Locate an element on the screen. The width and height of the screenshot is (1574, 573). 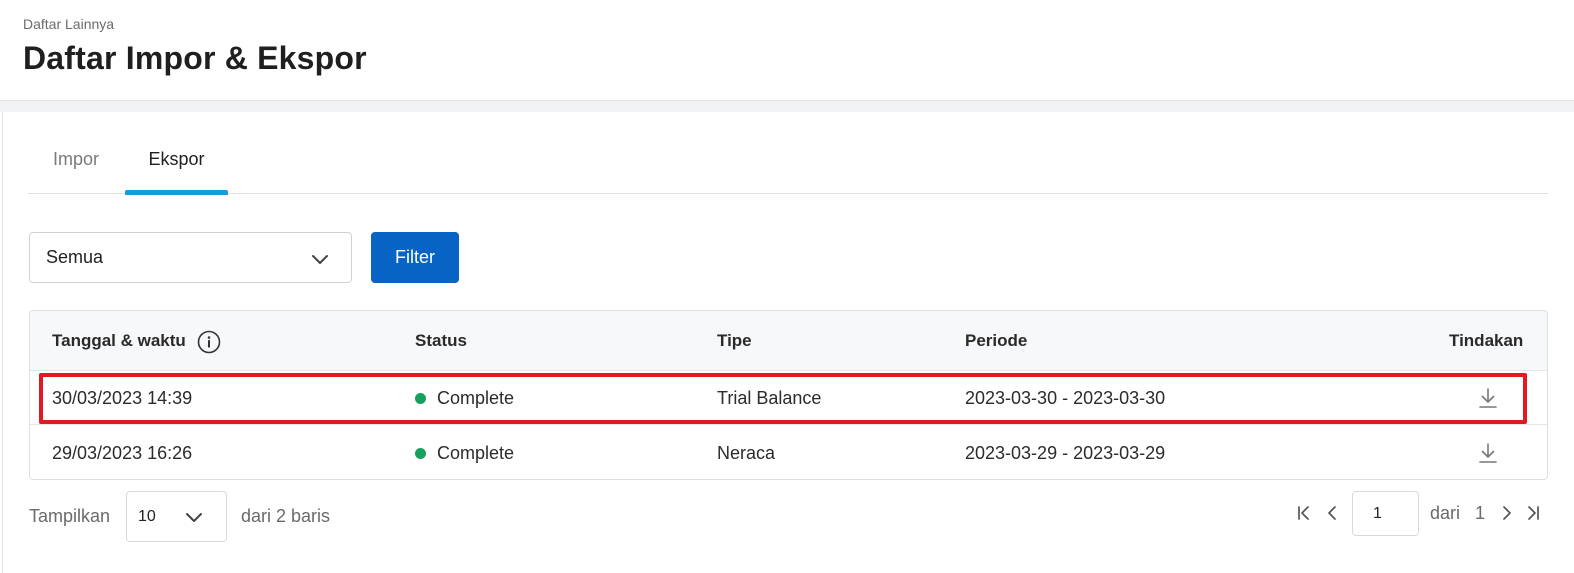
column-header-period: Periode is located at coordinates (996, 340).